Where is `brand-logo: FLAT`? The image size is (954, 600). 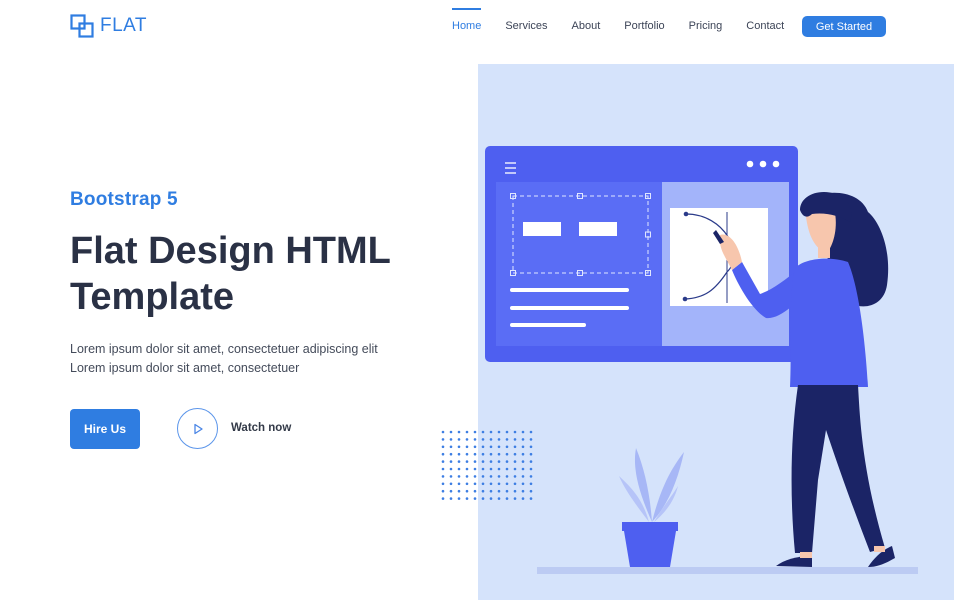
brand-logo: FLAT is located at coordinates (108, 26).